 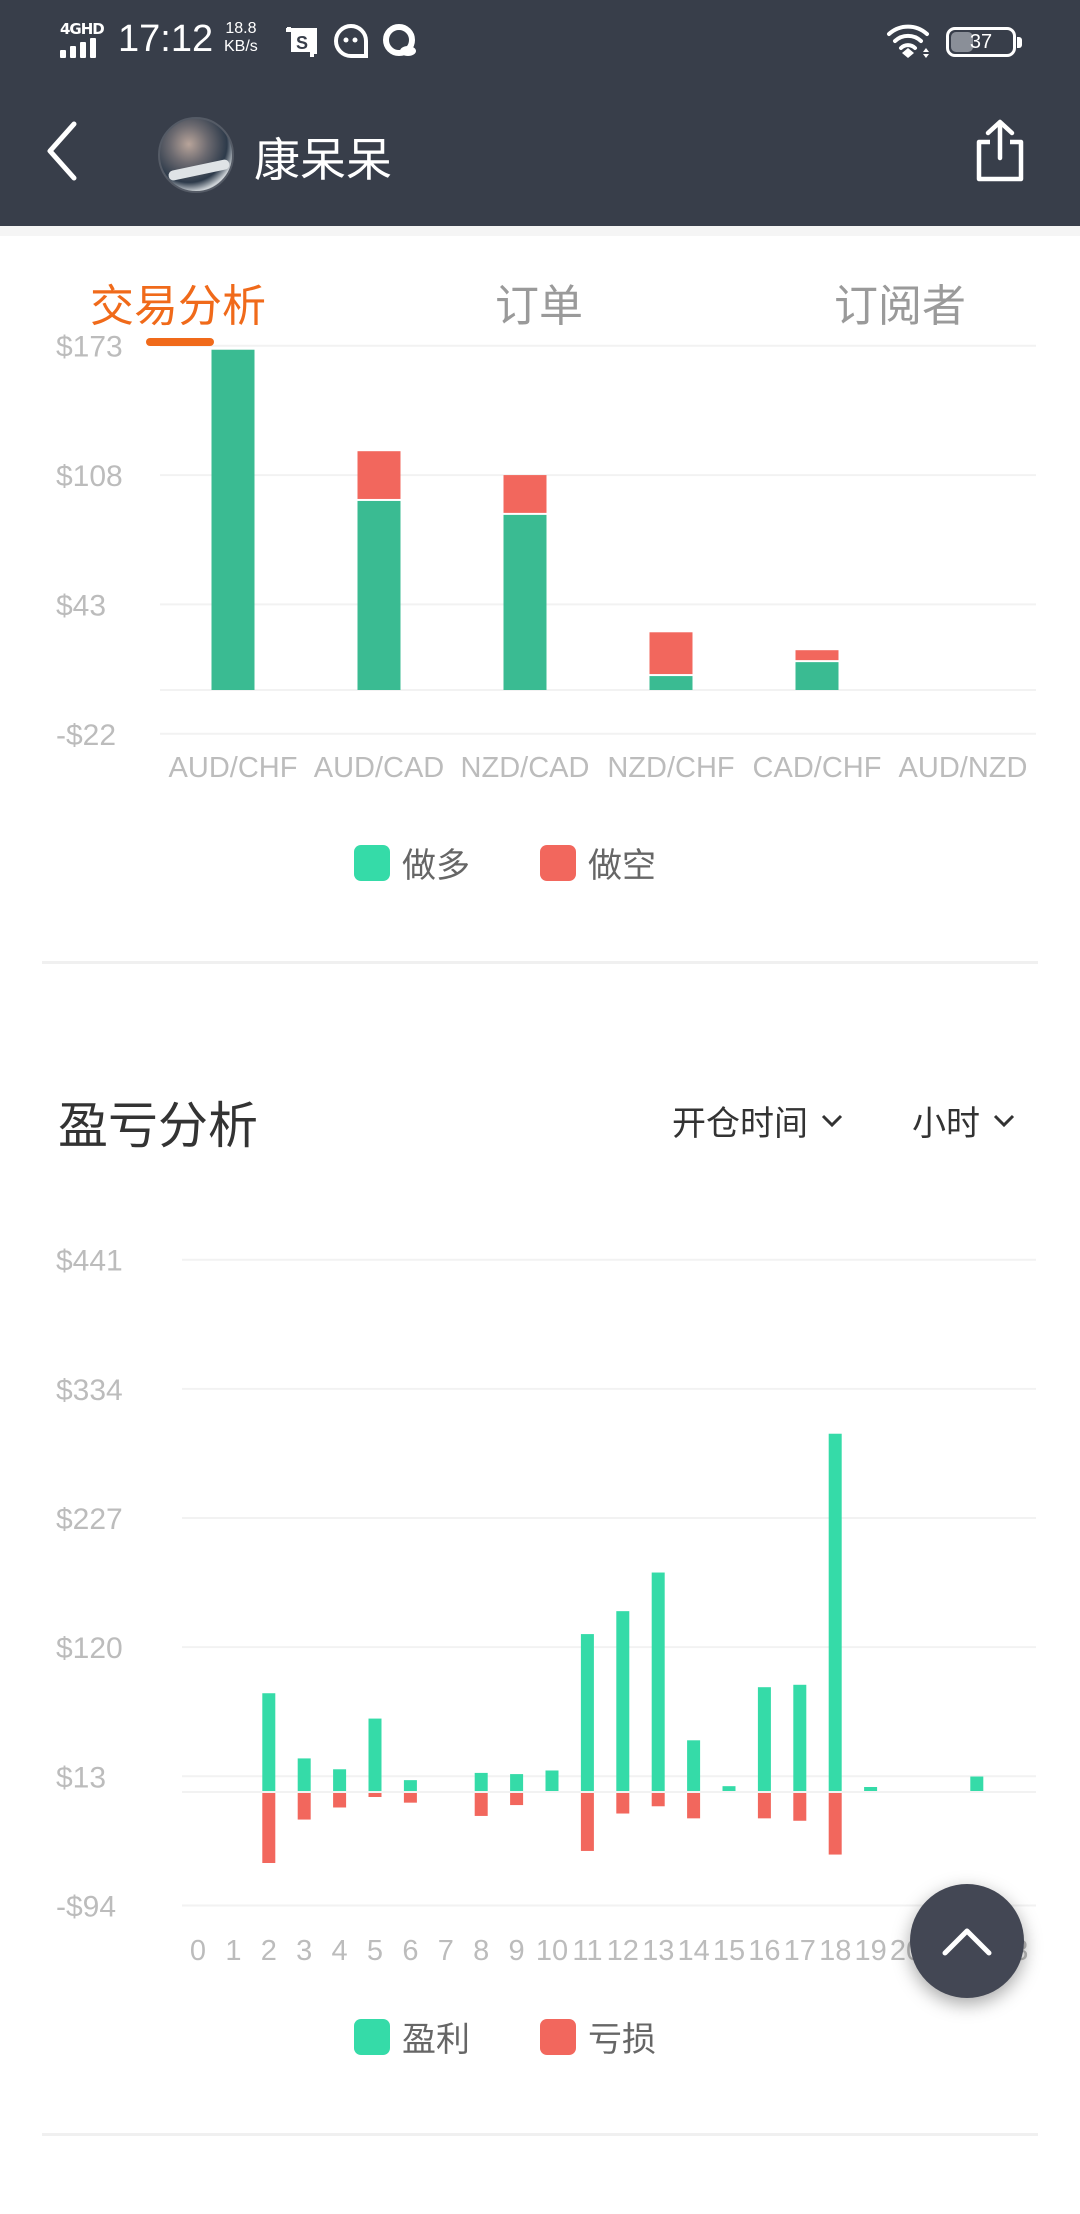 What do you see at coordinates (525, 768) in the screenshot?
I see `x-tick-label: NZD/CAD` at bounding box center [525, 768].